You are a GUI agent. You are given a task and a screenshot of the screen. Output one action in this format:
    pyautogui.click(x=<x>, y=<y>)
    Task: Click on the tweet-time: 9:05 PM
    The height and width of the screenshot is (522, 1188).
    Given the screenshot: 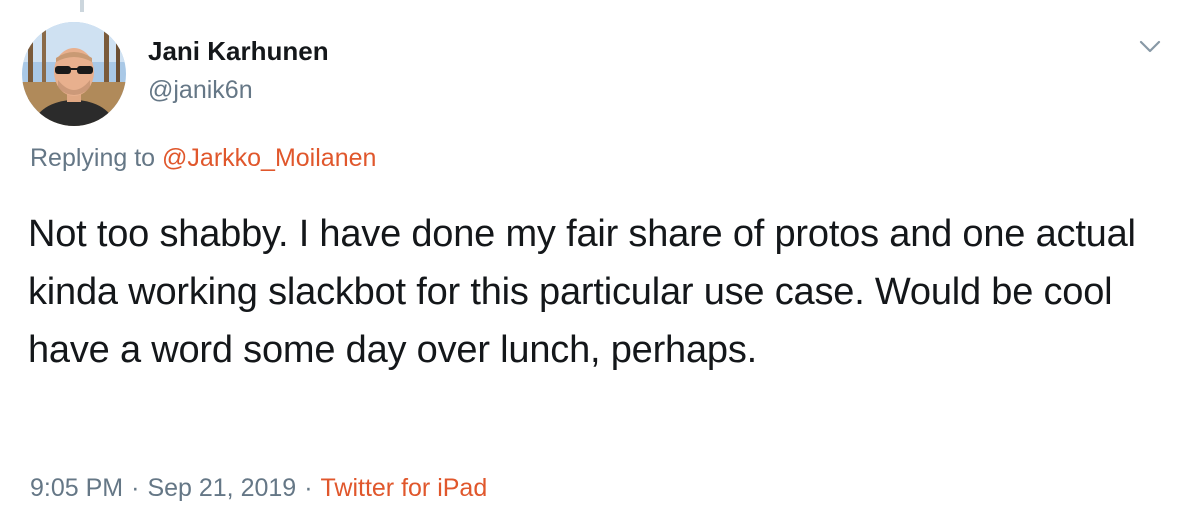 What is the action you would take?
    pyautogui.click(x=76, y=488)
    